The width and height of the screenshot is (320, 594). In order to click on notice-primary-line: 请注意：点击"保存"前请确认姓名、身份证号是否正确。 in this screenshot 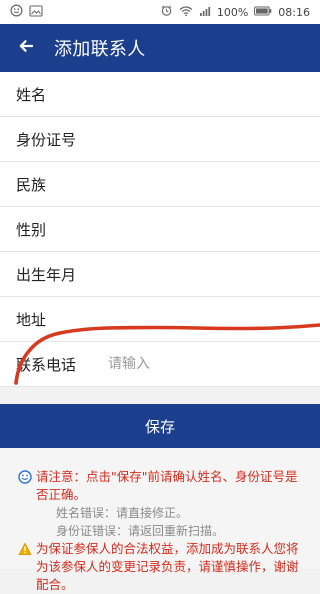, I will do `click(162, 486)`.